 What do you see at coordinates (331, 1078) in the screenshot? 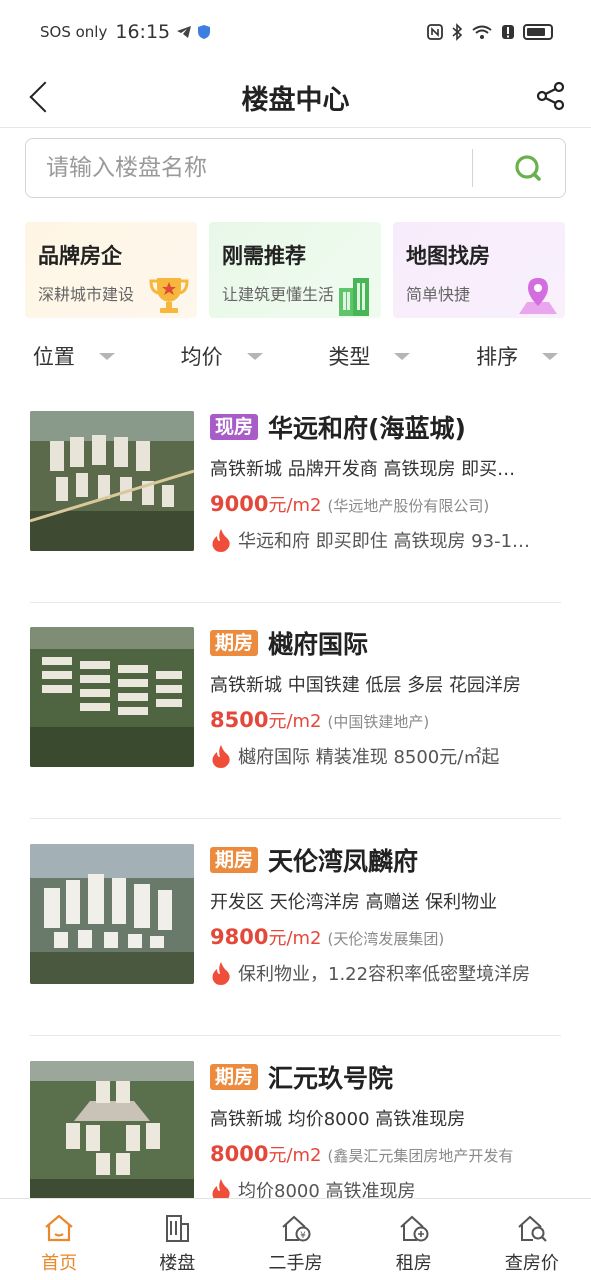
I see `listing-name: 汇元玖号院` at bounding box center [331, 1078].